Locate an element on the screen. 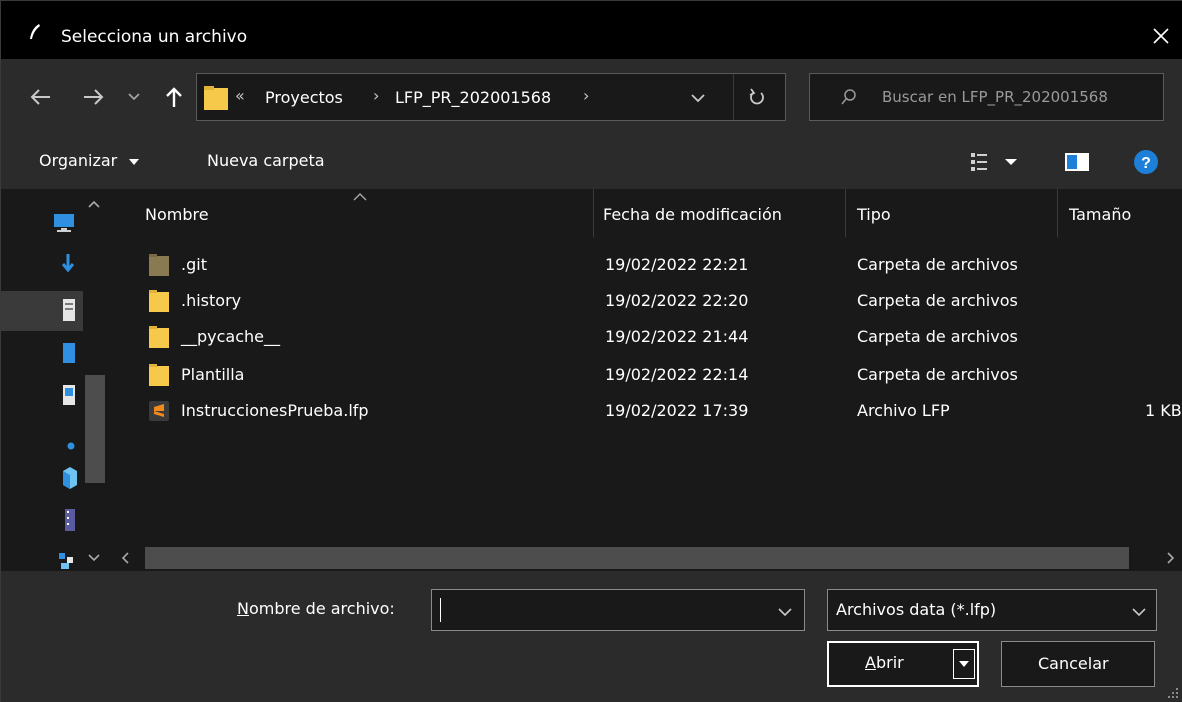 This screenshot has width=1182, height=702. column-header-name: Nombre is located at coordinates (177, 214).